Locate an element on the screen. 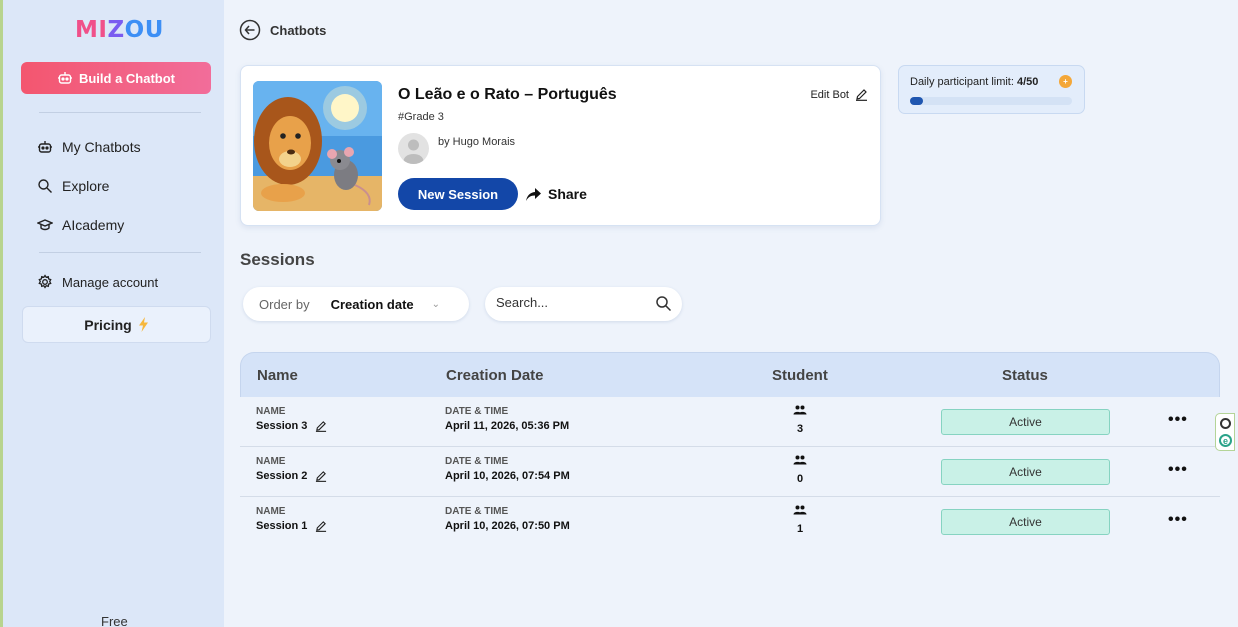 Image resolution: width=1238 pixels, height=627 pixels. session-date: April 11, 2026, 05:36 PM is located at coordinates (507, 426).